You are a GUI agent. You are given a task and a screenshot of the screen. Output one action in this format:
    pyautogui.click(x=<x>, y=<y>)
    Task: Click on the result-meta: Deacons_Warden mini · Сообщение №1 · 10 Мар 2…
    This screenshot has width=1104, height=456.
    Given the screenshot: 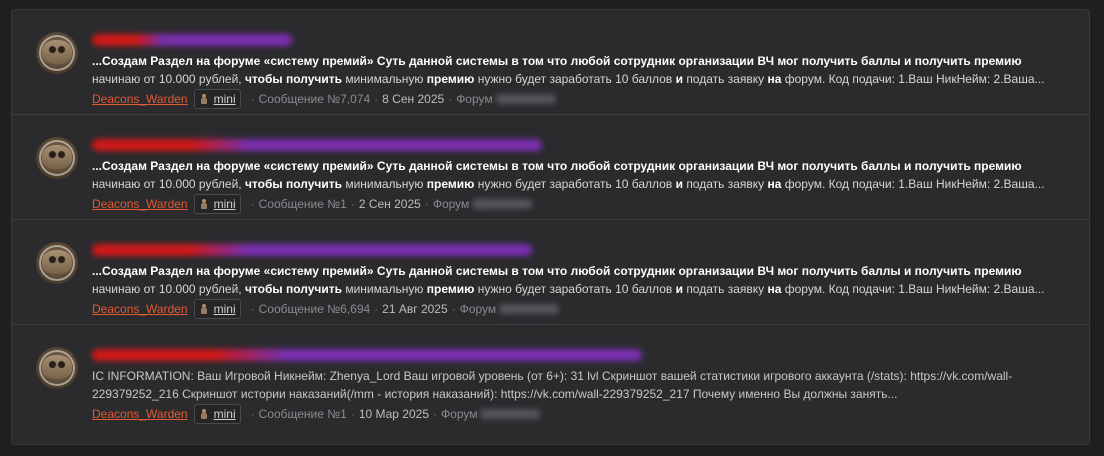 What is the action you would take?
    pyautogui.click(x=316, y=414)
    